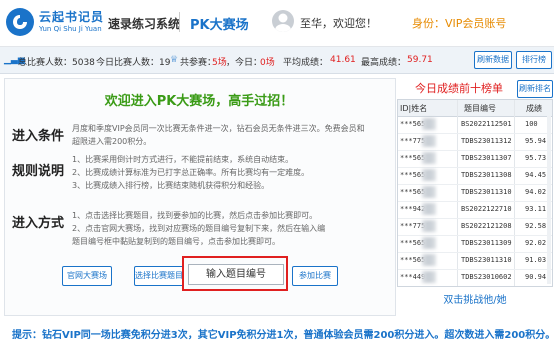 This screenshot has height=346, width=554. I want to click on refresh-data-button: 刷新数据, so click(493, 60).